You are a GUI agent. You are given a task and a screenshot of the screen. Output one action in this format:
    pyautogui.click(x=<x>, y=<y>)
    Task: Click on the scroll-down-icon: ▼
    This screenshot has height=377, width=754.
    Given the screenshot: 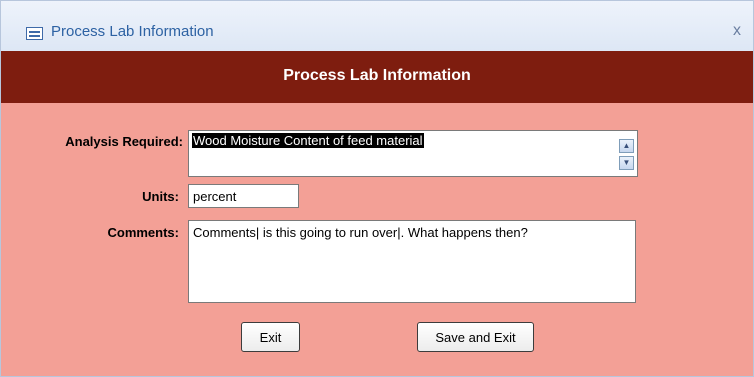 What is the action you would take?
    pyautogui.click(x=626, y=163)
    